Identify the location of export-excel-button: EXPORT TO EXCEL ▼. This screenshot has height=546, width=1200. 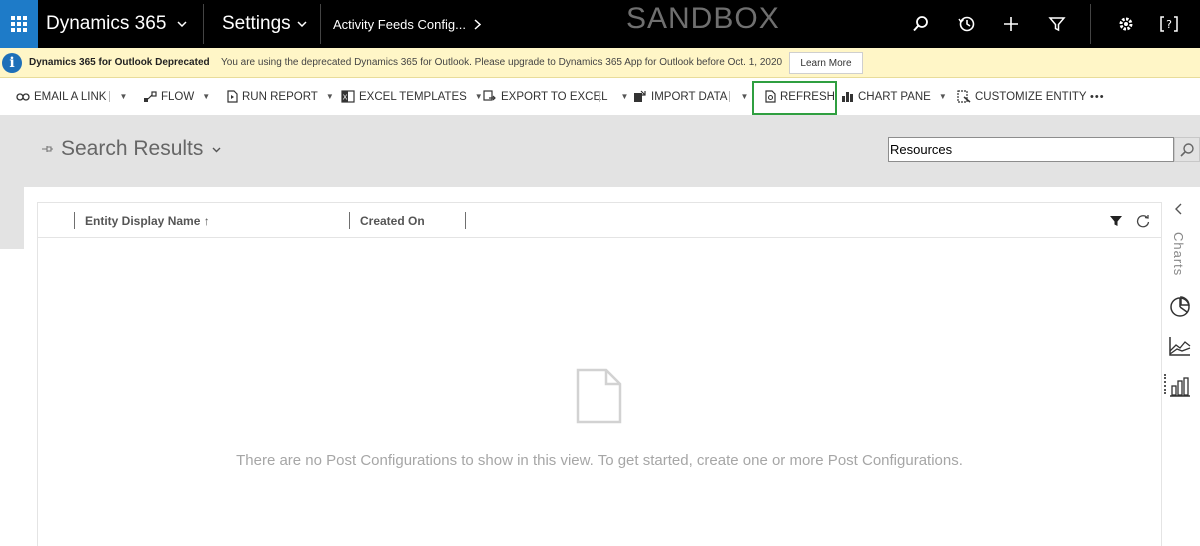
(555, 96).